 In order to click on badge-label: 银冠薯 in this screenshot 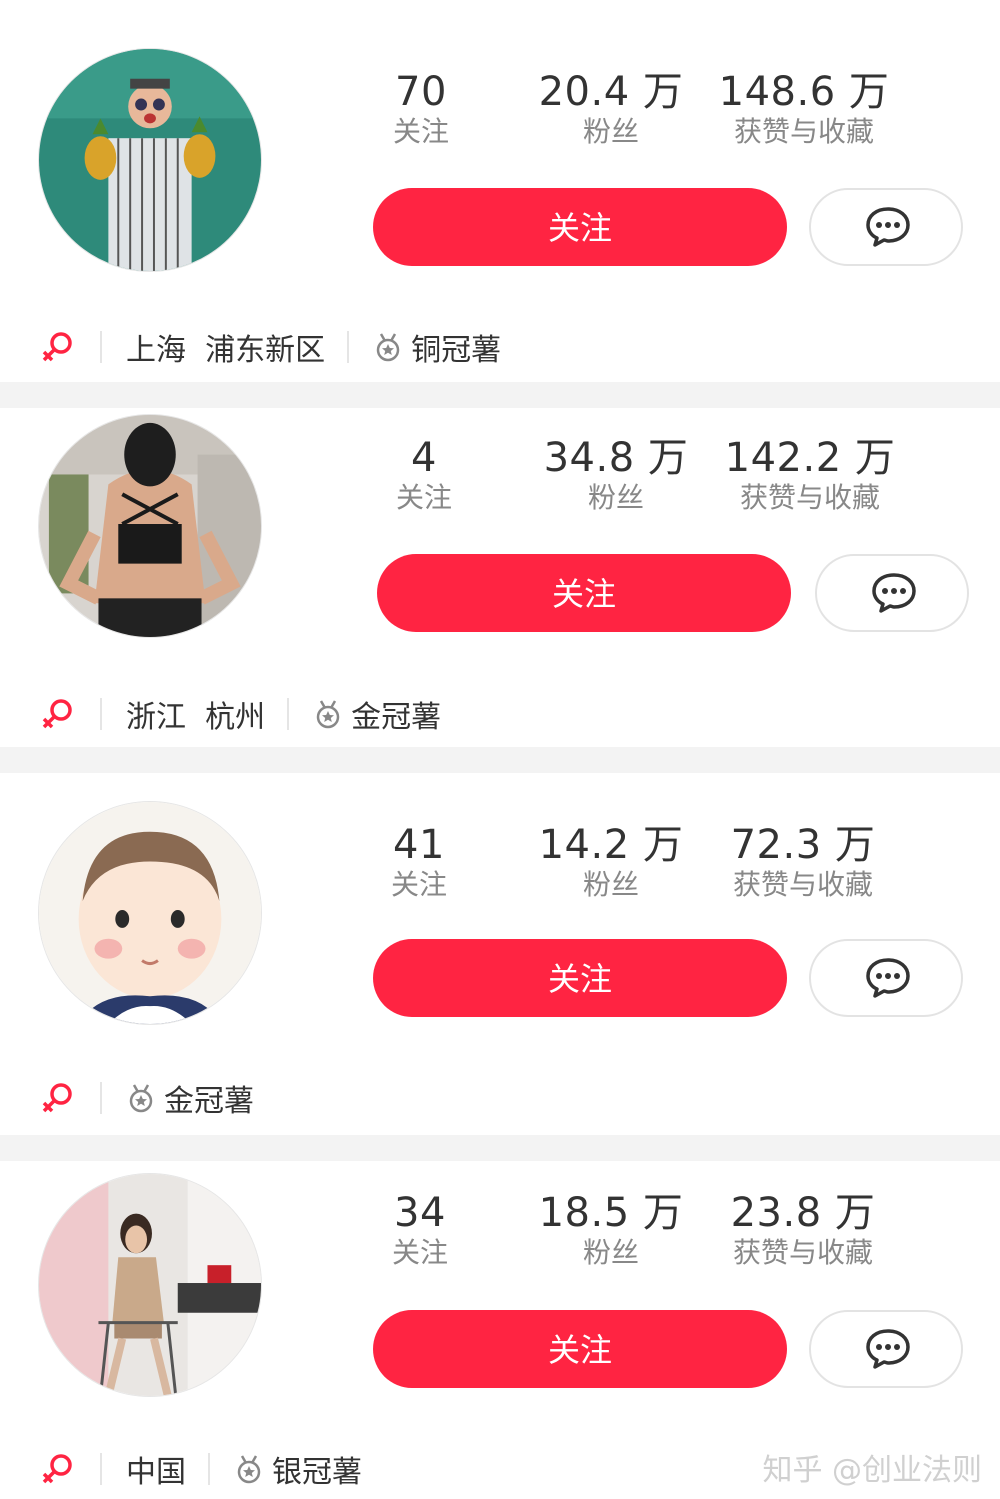, I will do `click(317, 1472)`.